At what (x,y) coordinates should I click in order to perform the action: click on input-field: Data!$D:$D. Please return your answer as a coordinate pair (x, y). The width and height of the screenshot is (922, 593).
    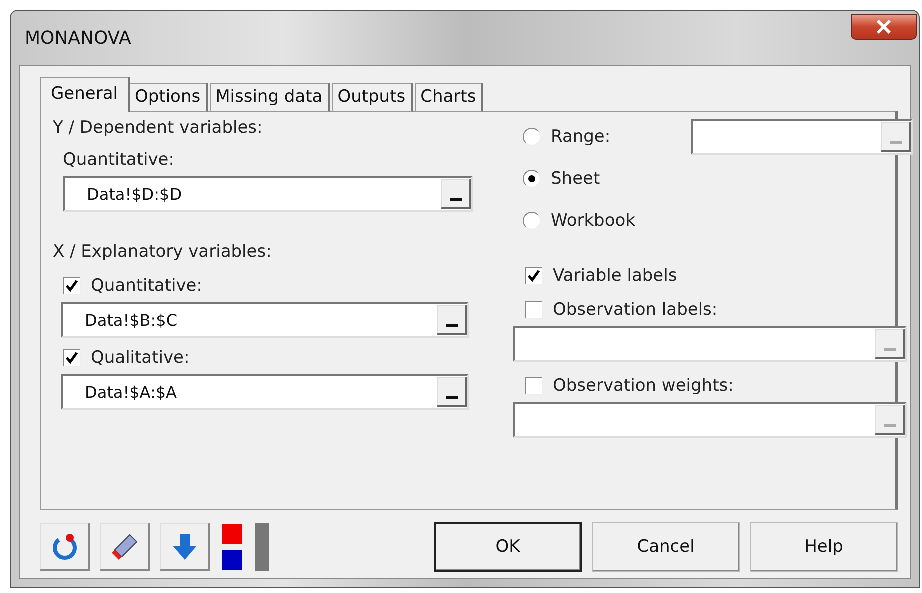
    Looking at the image, I should click on (268, 194).